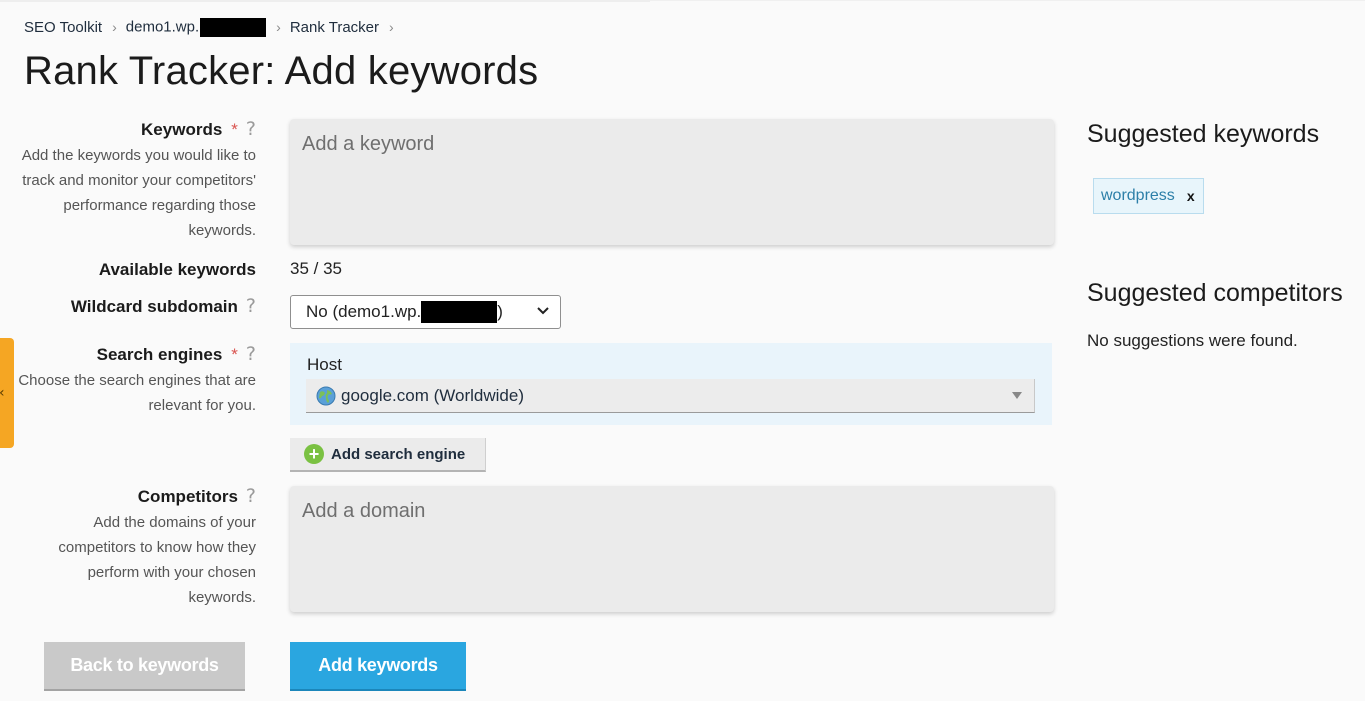  What do you see at coordinates (159, 354) in the screenshot?
I see `search-engines-label-text: Search engines` at bounding box center [159, 354].